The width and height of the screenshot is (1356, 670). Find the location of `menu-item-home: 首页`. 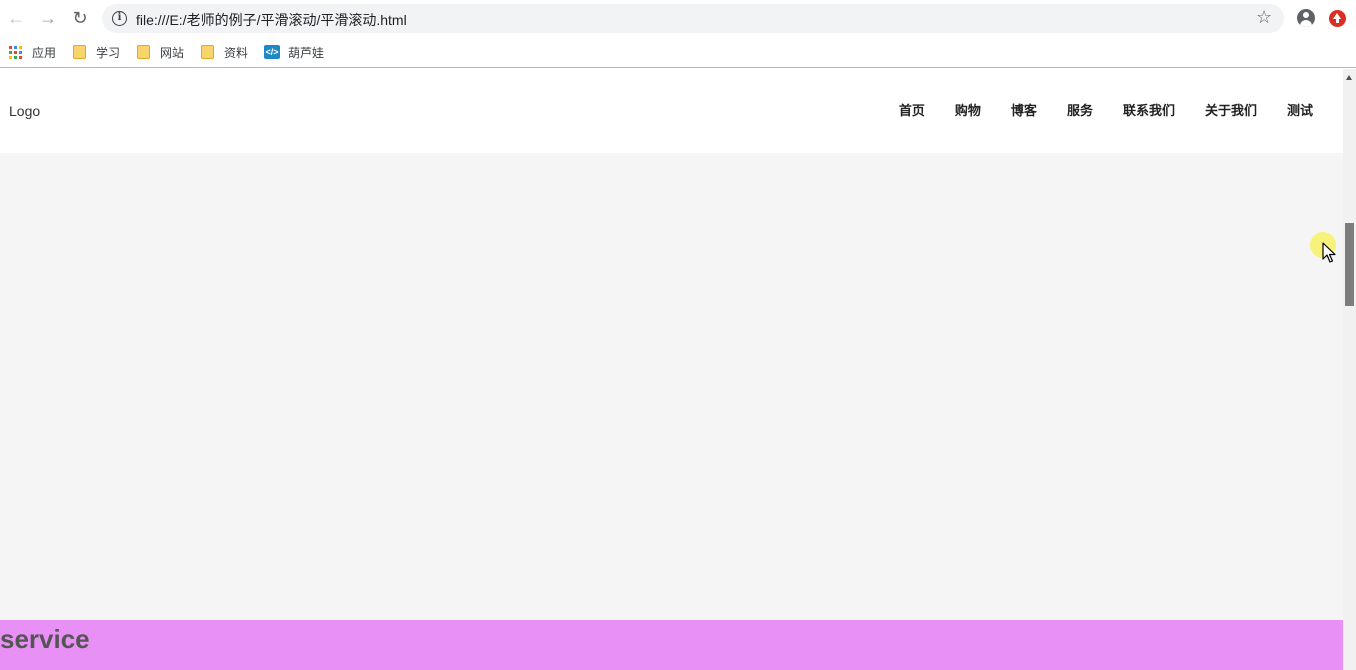

menu-item-home: 首页 is located at coordinates (912, 111).